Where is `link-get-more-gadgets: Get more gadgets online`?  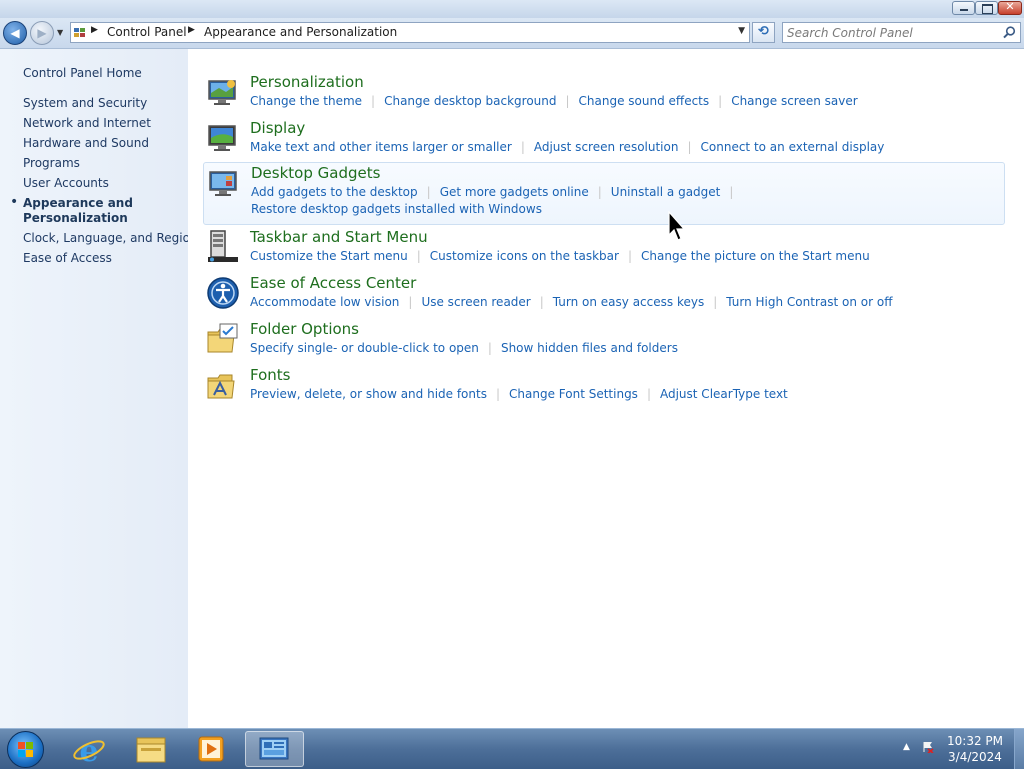
link-get-more-gadgets: Get more gadgets online is located at coordinates (514, 192).